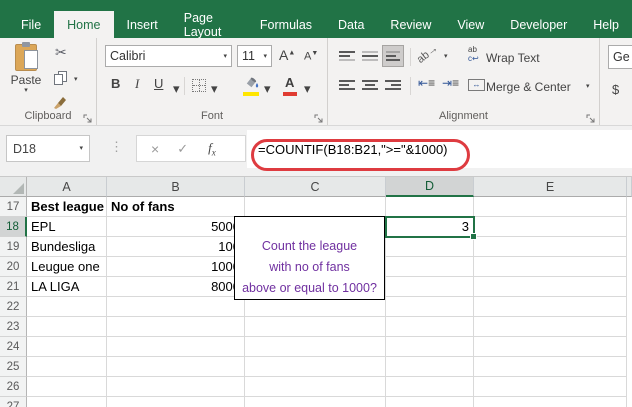  I want to click on increase-font-size-button: A▲, so click(287, 55).